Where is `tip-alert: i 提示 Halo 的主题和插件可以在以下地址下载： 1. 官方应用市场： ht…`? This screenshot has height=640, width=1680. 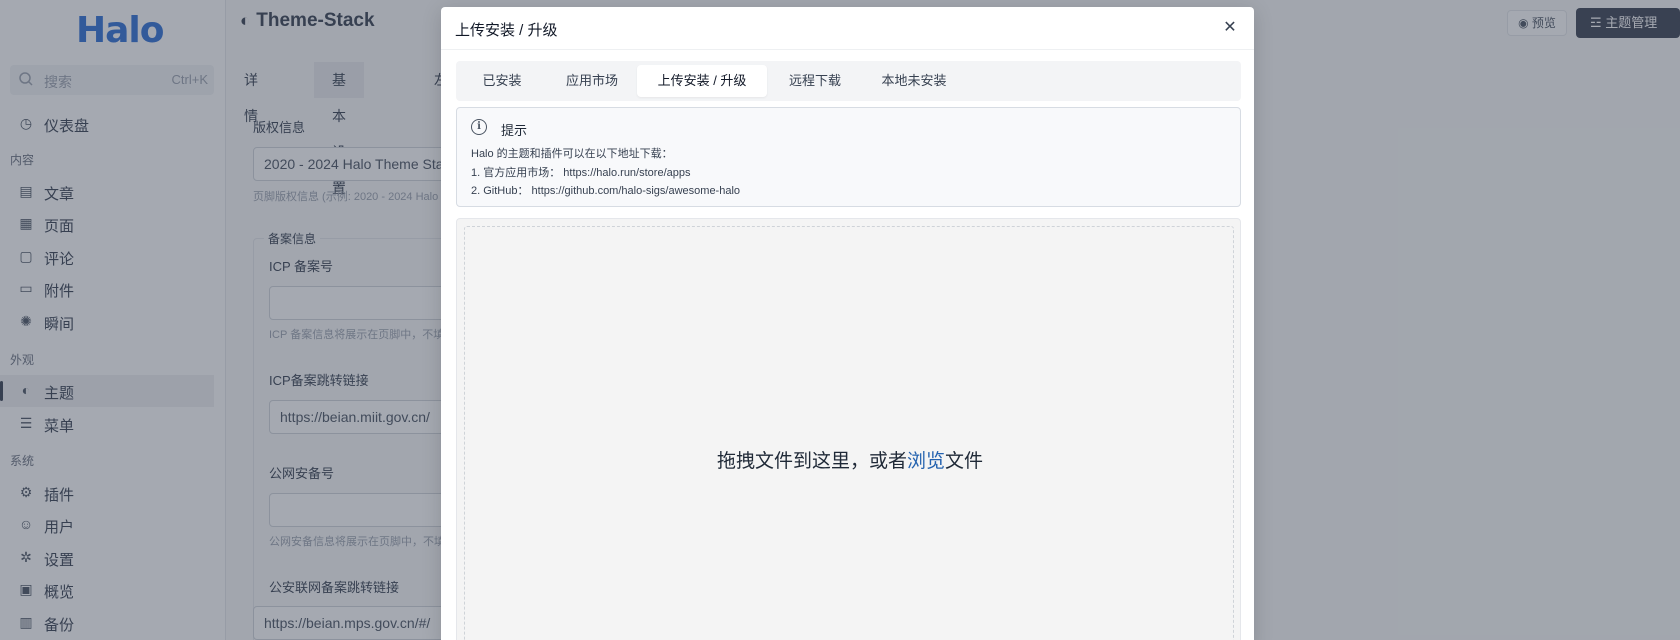
tip-alert: i 提示 Halo 的主题和插件可以在以下地址下载： 1. 官方应用市场： ht… is located at coordinates (848, 157).